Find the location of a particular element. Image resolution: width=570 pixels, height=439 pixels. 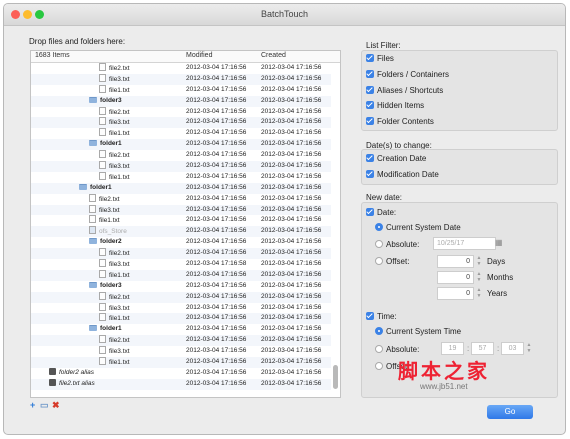

row-name-text: file2.txt alias is located at coordinates (77, 383).